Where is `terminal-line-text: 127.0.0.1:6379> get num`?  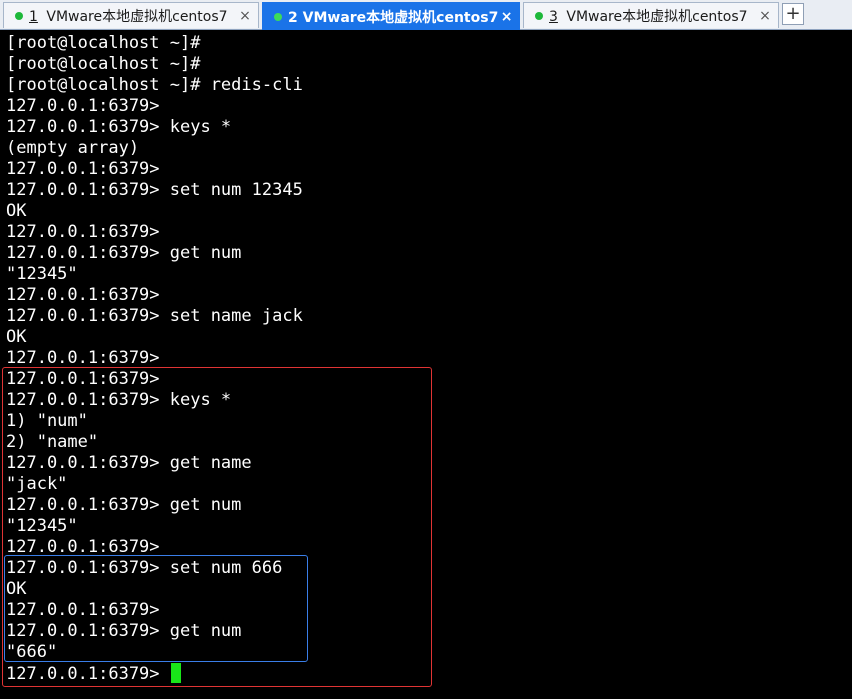
terminal-line-text: 127.0.0.1:6379> get num is located at coordinates (124, 253).